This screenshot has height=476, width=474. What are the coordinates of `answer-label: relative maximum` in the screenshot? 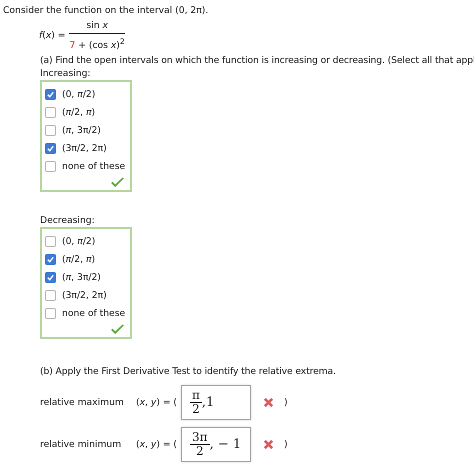 It's located at (82, 403).